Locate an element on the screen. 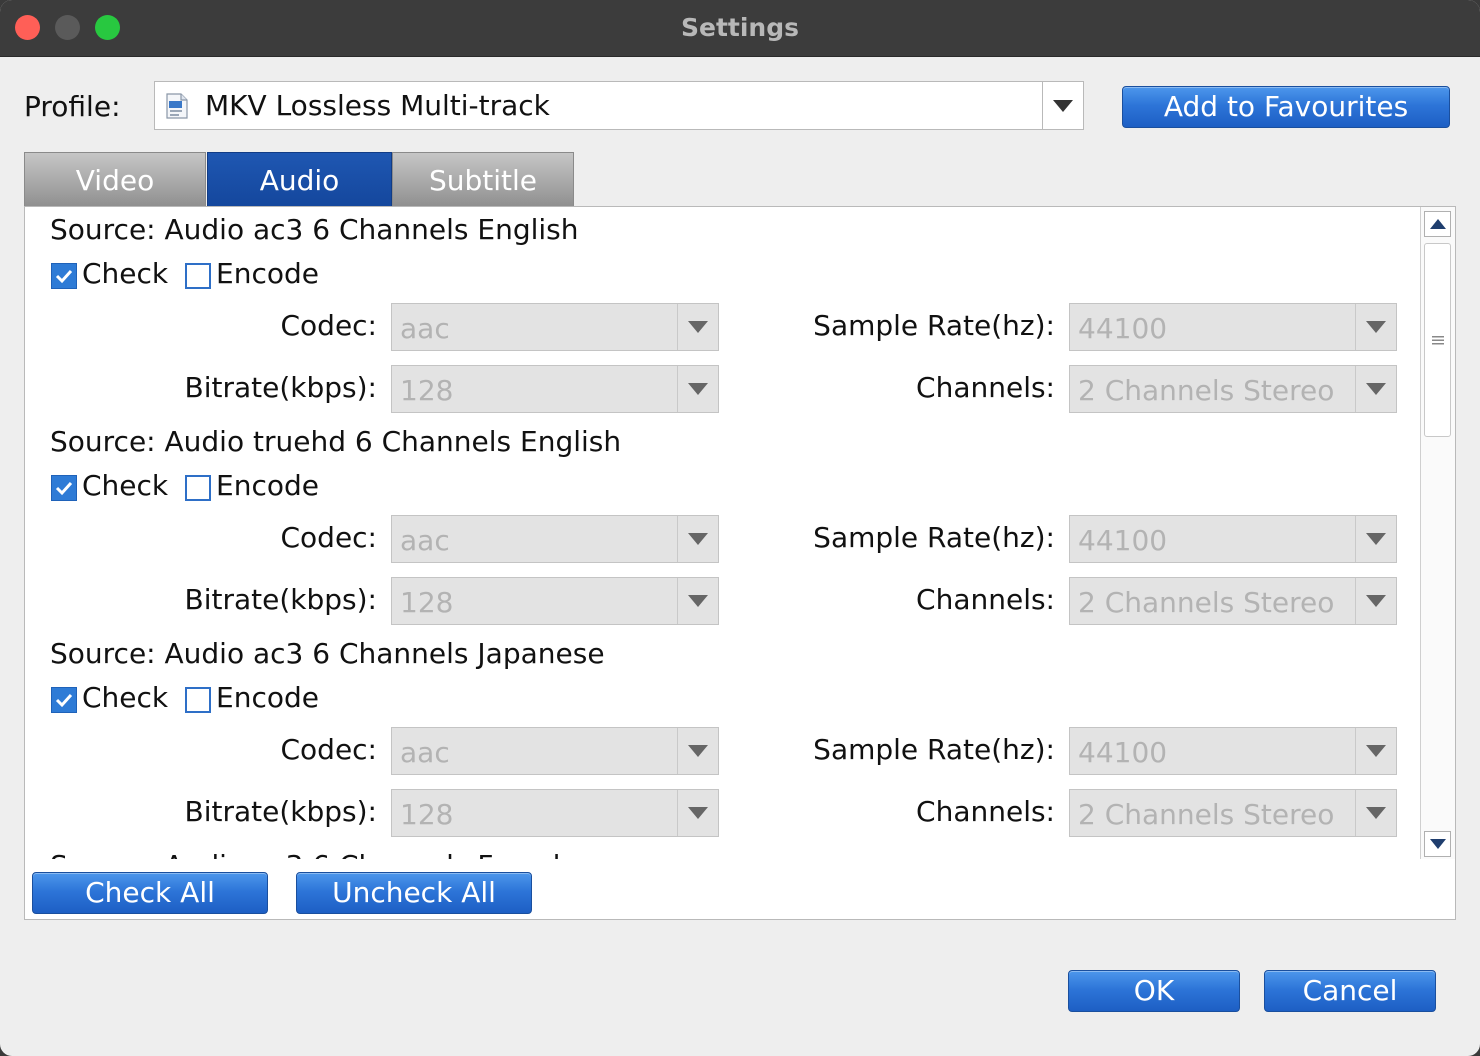  tab-audio: Audio is located at coordinates (299, 179).